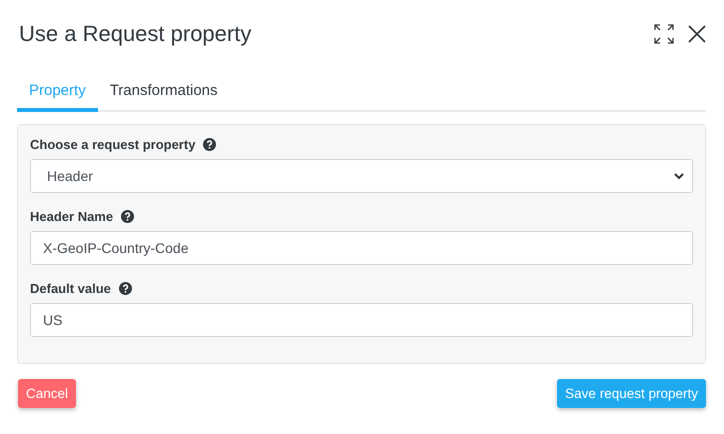 The height and width of the screenshot is (434, 724). I want to click on field-label: Header Name, so click(72, 216).